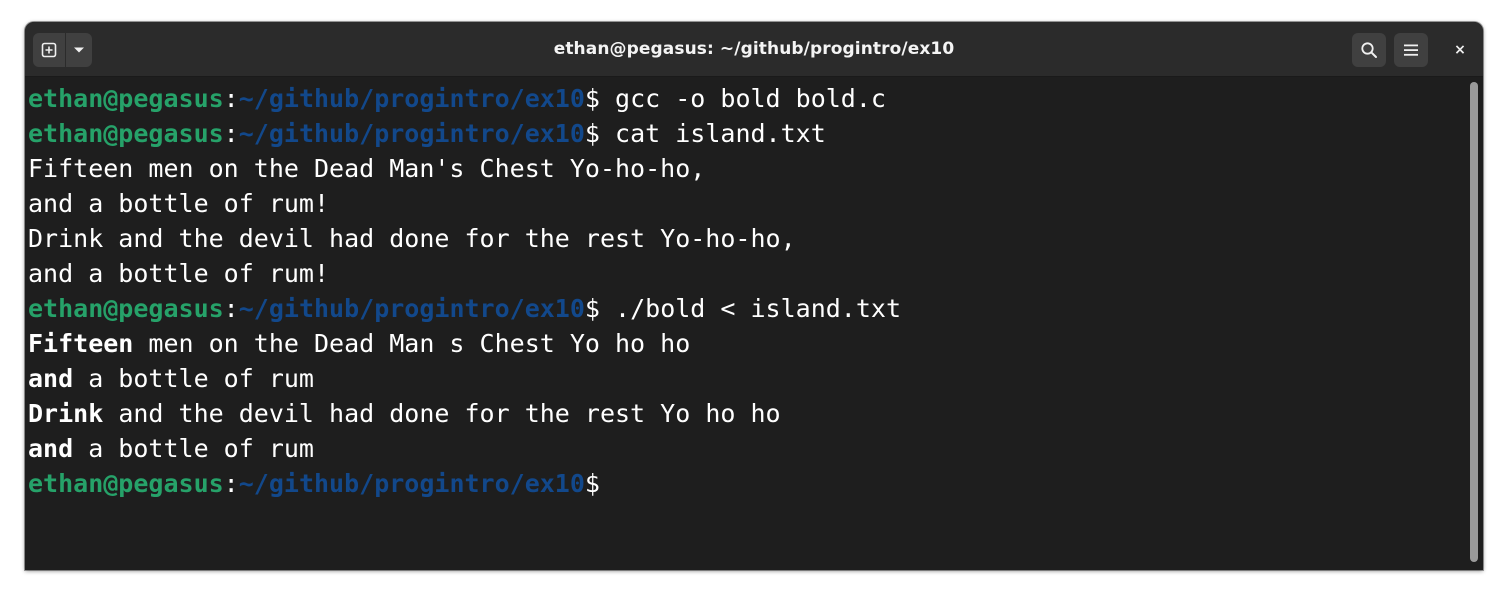 This screenshot has width=1508, height=597. I want to click on prompt-line: ethan@pegasus:~/github/progintro/ex10$, so click(755, 483).